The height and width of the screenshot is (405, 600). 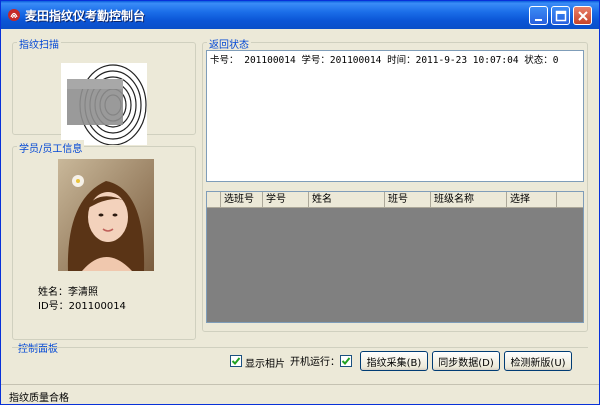 What do you see at coordinates (85, 16) in the screenshot?
I see `window-title: 麦田指纹仪考勤控制台` at bounding box center [85, 16].